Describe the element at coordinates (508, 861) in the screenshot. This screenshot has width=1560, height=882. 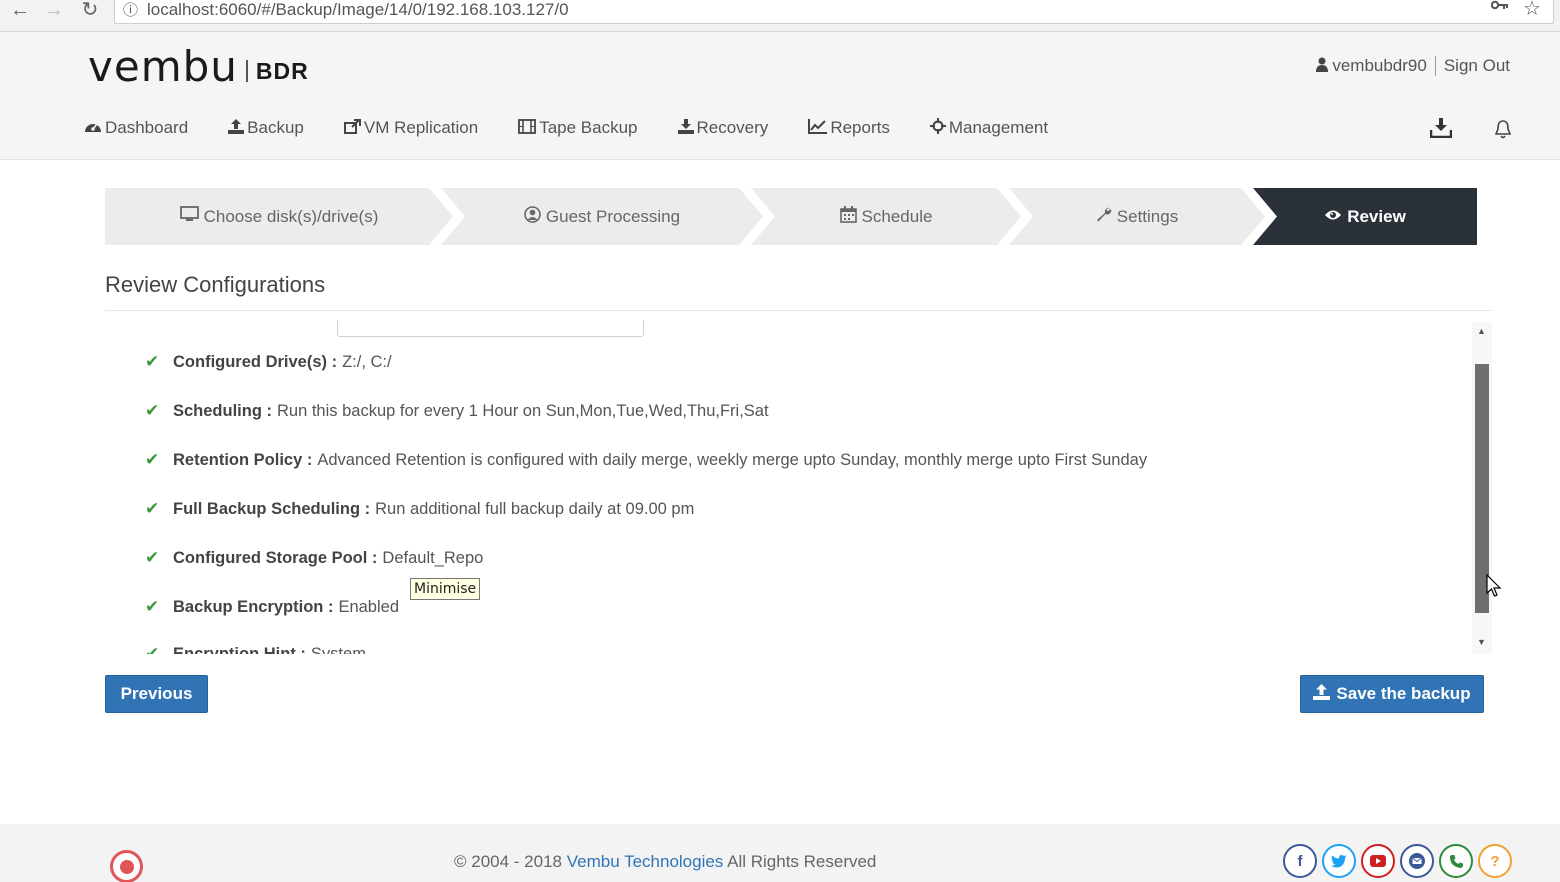
I see `copyright-prefix: © 2004 - 2018` at that location.